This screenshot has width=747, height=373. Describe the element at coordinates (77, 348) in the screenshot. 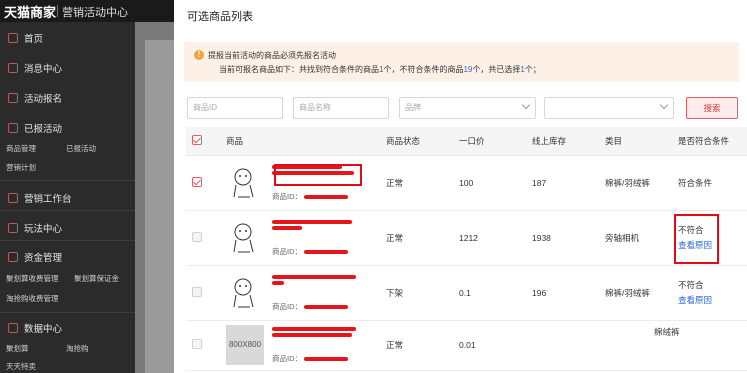

I see `sidebar-subitem: 淘抢购` at that location.